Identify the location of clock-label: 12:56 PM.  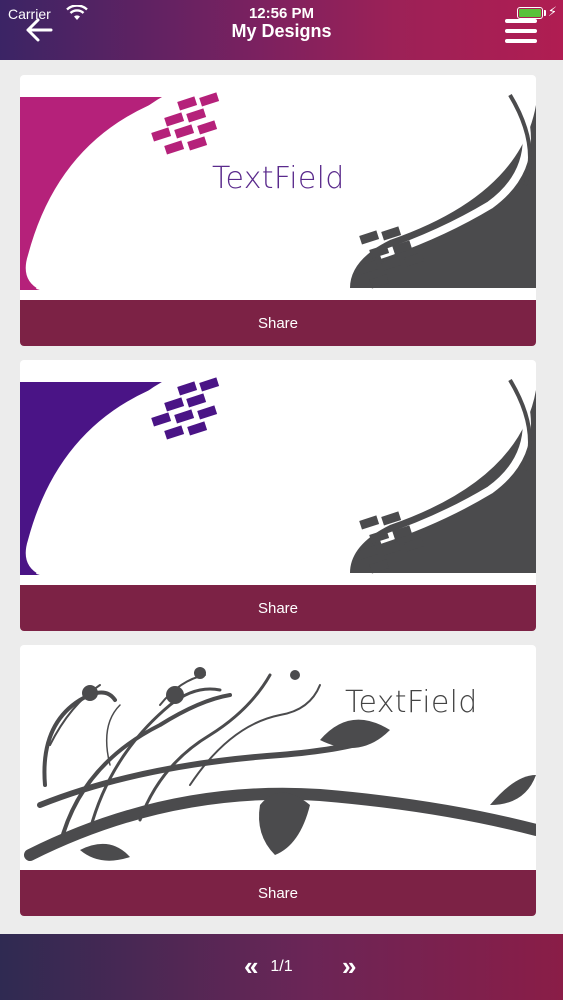
(281, 13).